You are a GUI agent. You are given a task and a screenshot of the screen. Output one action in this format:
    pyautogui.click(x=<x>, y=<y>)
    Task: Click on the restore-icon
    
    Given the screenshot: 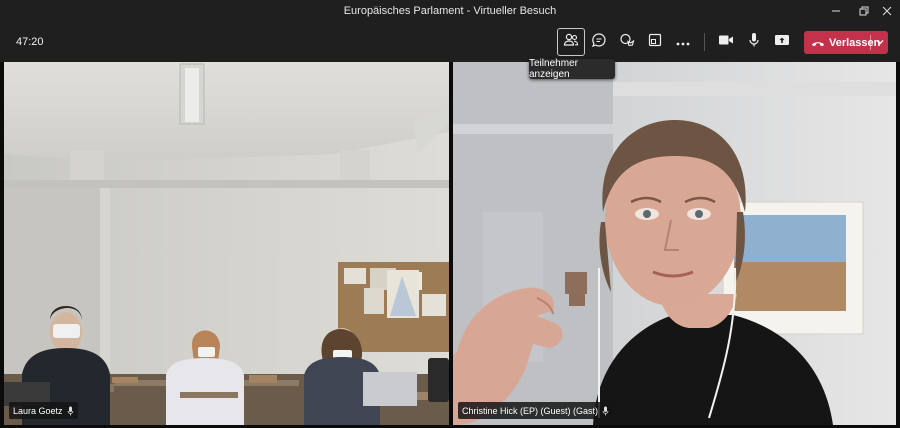 What is the action you would take?
    pyautogui.click(x=864, y=12)
    